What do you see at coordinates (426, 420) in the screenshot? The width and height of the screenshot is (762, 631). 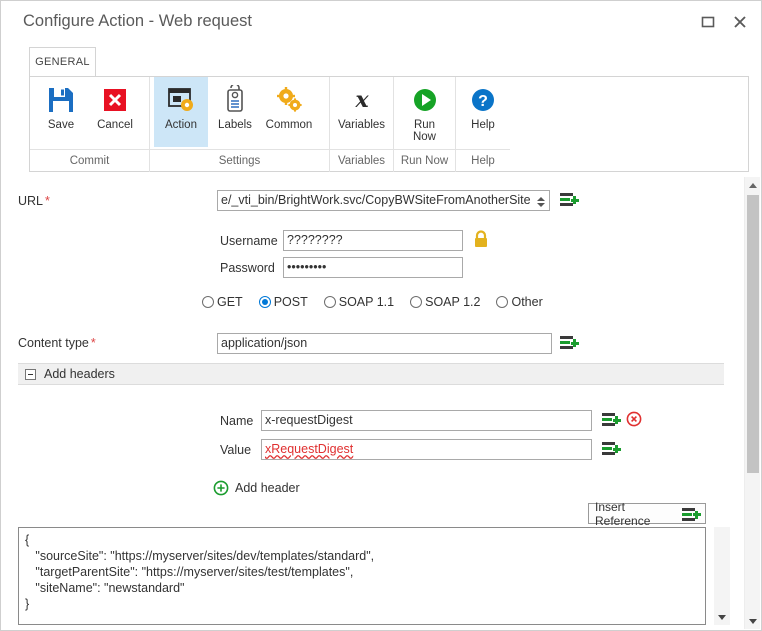 I see `header-name-input: x-requestDigest` at bounding box center [426, 420].